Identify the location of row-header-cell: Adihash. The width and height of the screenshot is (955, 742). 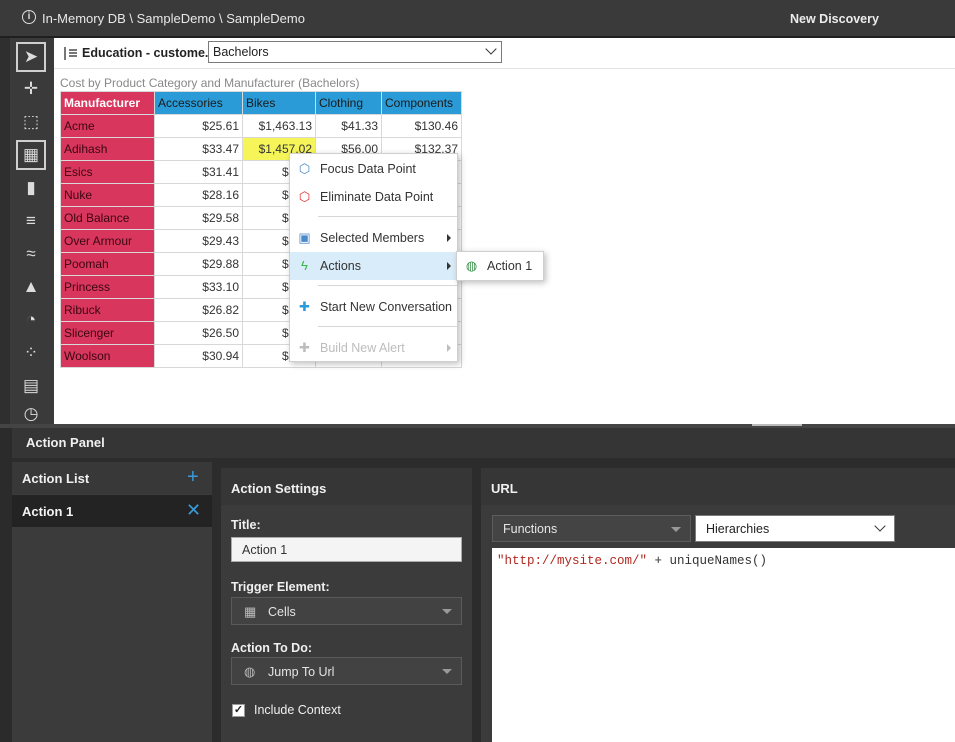
(107, 149).